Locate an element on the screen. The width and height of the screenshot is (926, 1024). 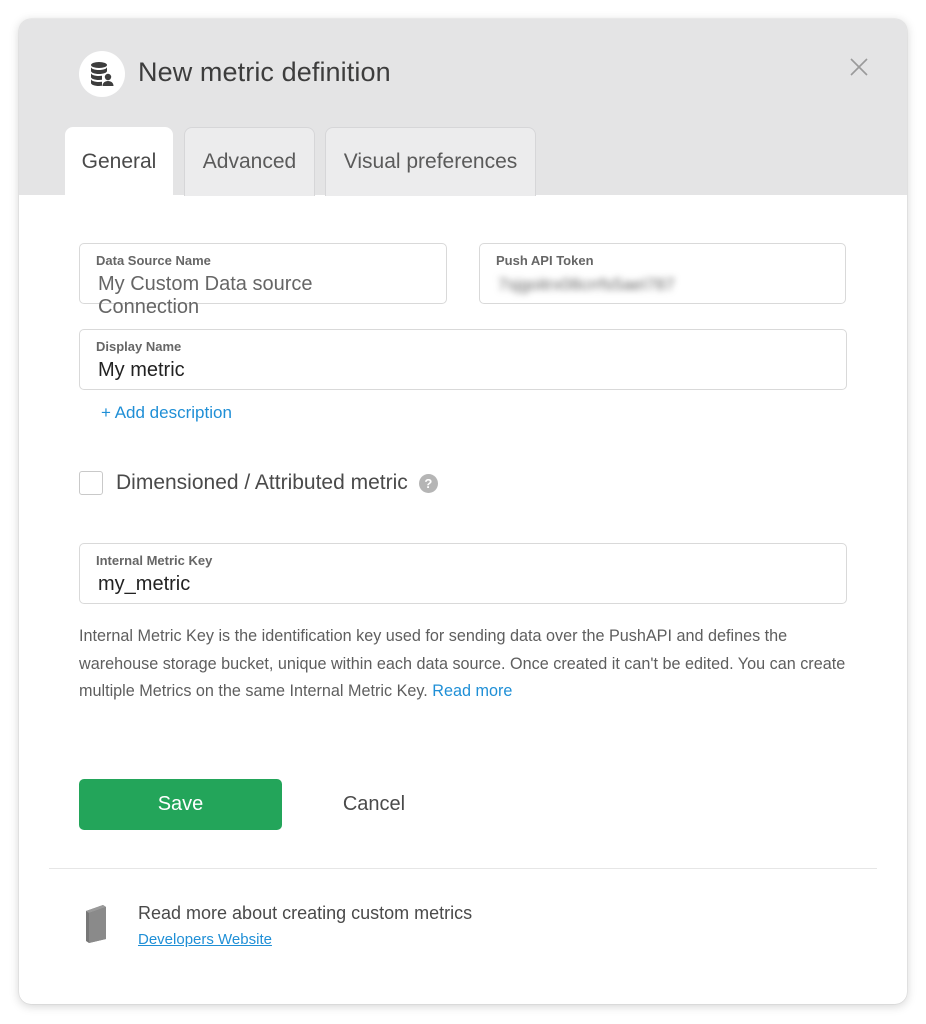
save-button: Save is located at coordinates (180, 804).